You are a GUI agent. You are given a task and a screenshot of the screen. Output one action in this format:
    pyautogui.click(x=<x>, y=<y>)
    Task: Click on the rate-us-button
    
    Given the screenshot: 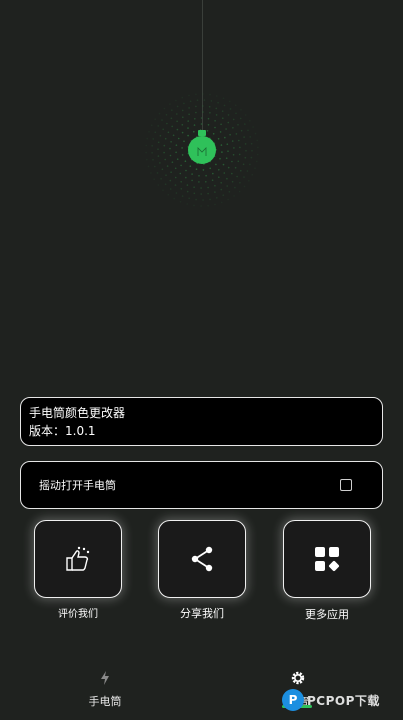 What is the action you would take?
    pyautogui.click(x=78, y=559)
    